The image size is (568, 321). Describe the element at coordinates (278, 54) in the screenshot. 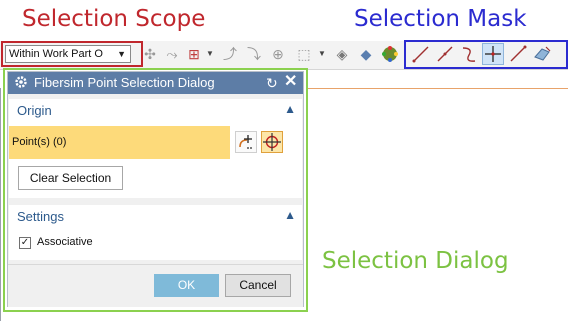

I see `snap-face-icon: ⊕` at that location.